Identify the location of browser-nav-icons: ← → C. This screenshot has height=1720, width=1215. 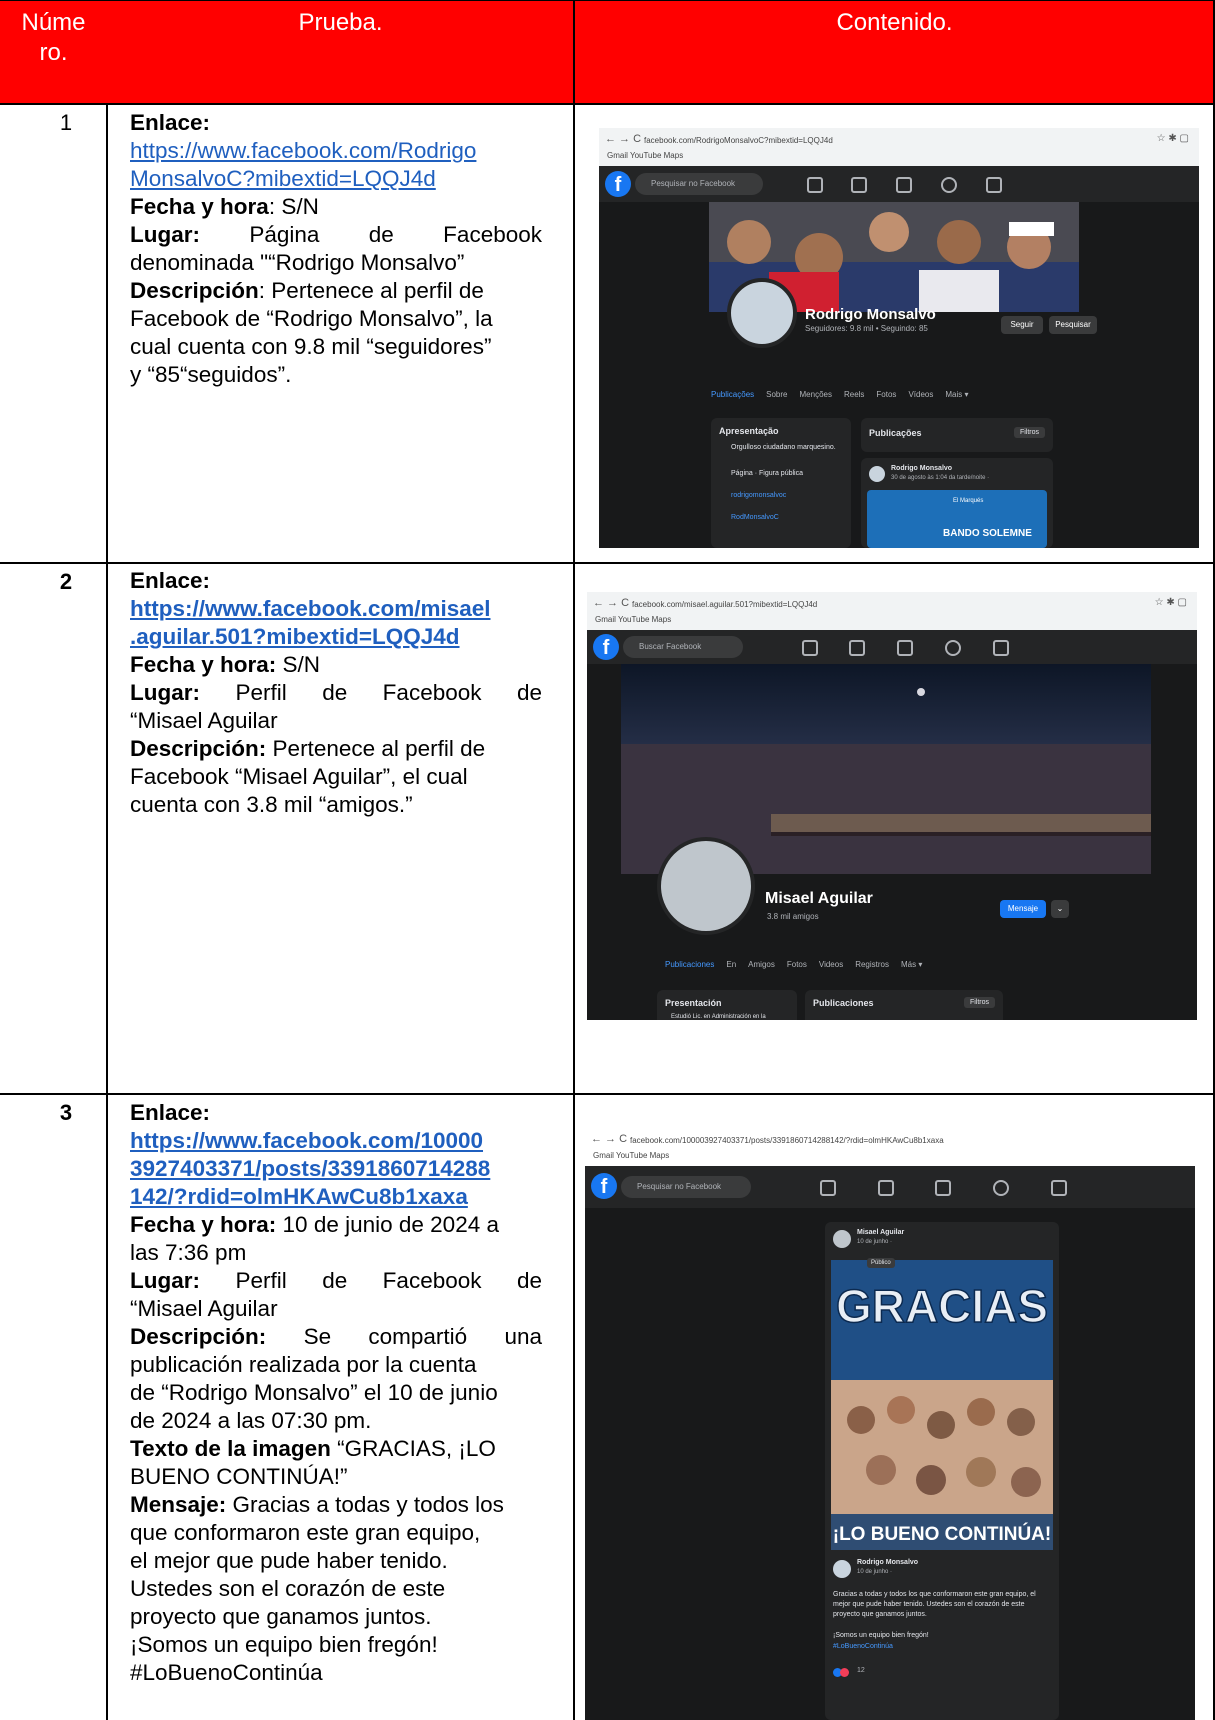
(609, 1139).